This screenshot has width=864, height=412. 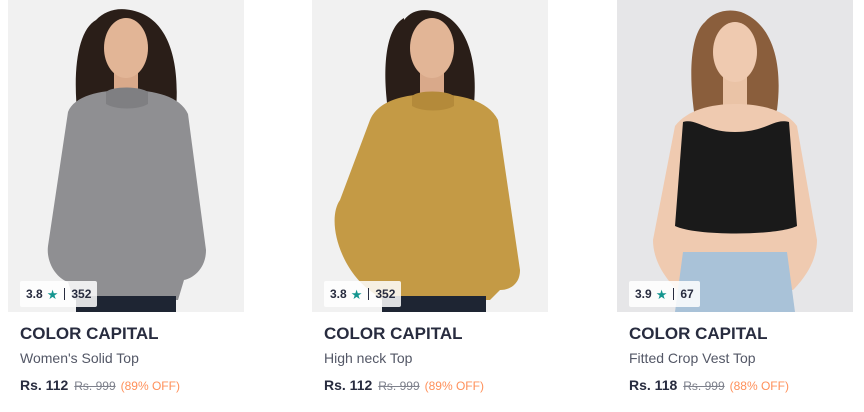 What do you see at coordinates (643, 294) in the screenshot?
I see `rating-value: 3.9` at bounding box center [643, 294].